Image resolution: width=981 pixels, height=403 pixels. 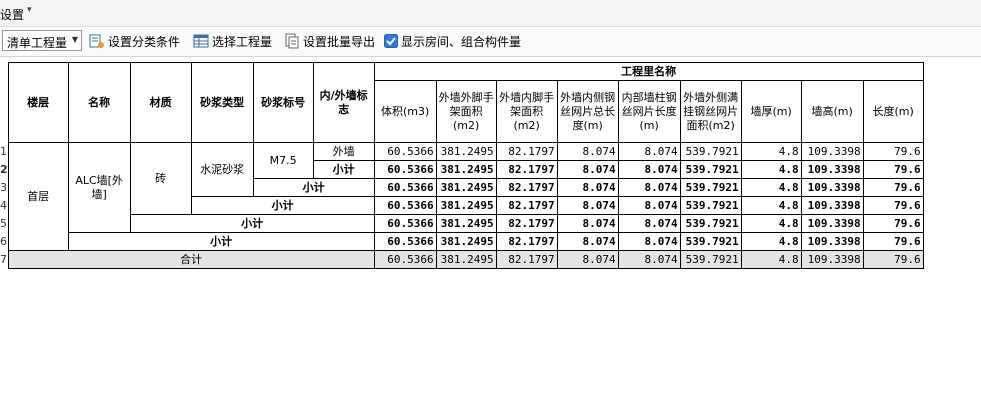 I want to click on mortar-type-cell: 水泥砂浆, so click(x=222, y=169).